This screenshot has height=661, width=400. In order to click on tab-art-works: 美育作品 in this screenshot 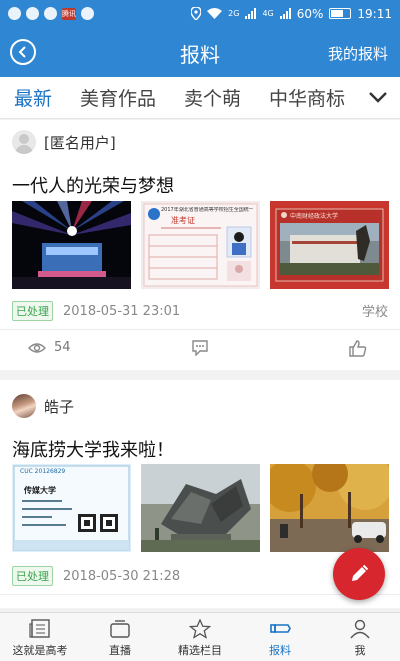, I will do `click(118, 97)`.